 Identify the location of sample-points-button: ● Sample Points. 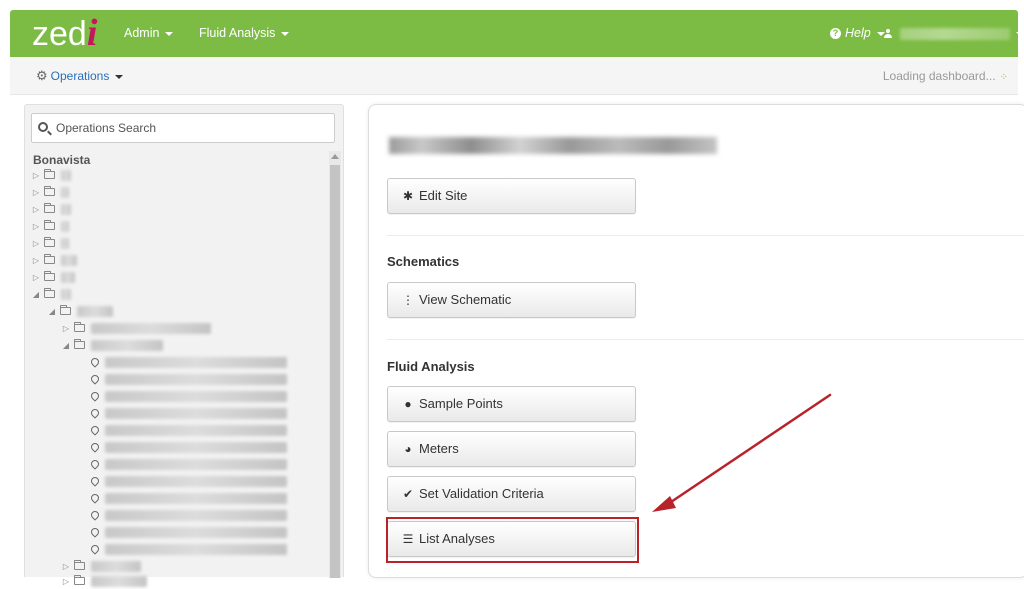
(511, 404).